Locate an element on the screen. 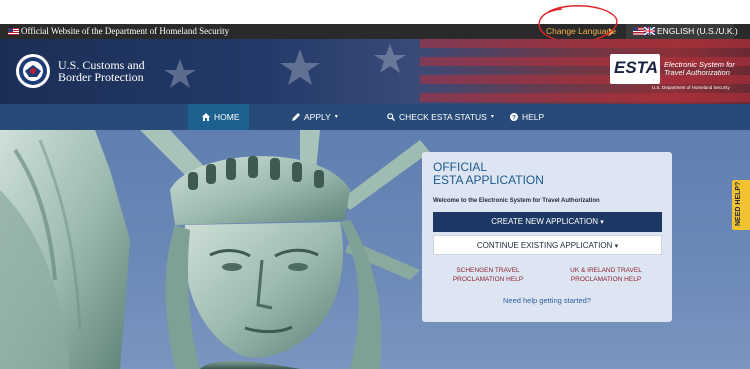  esta-logo-text: ESTA is located at coordinates (636, 67).